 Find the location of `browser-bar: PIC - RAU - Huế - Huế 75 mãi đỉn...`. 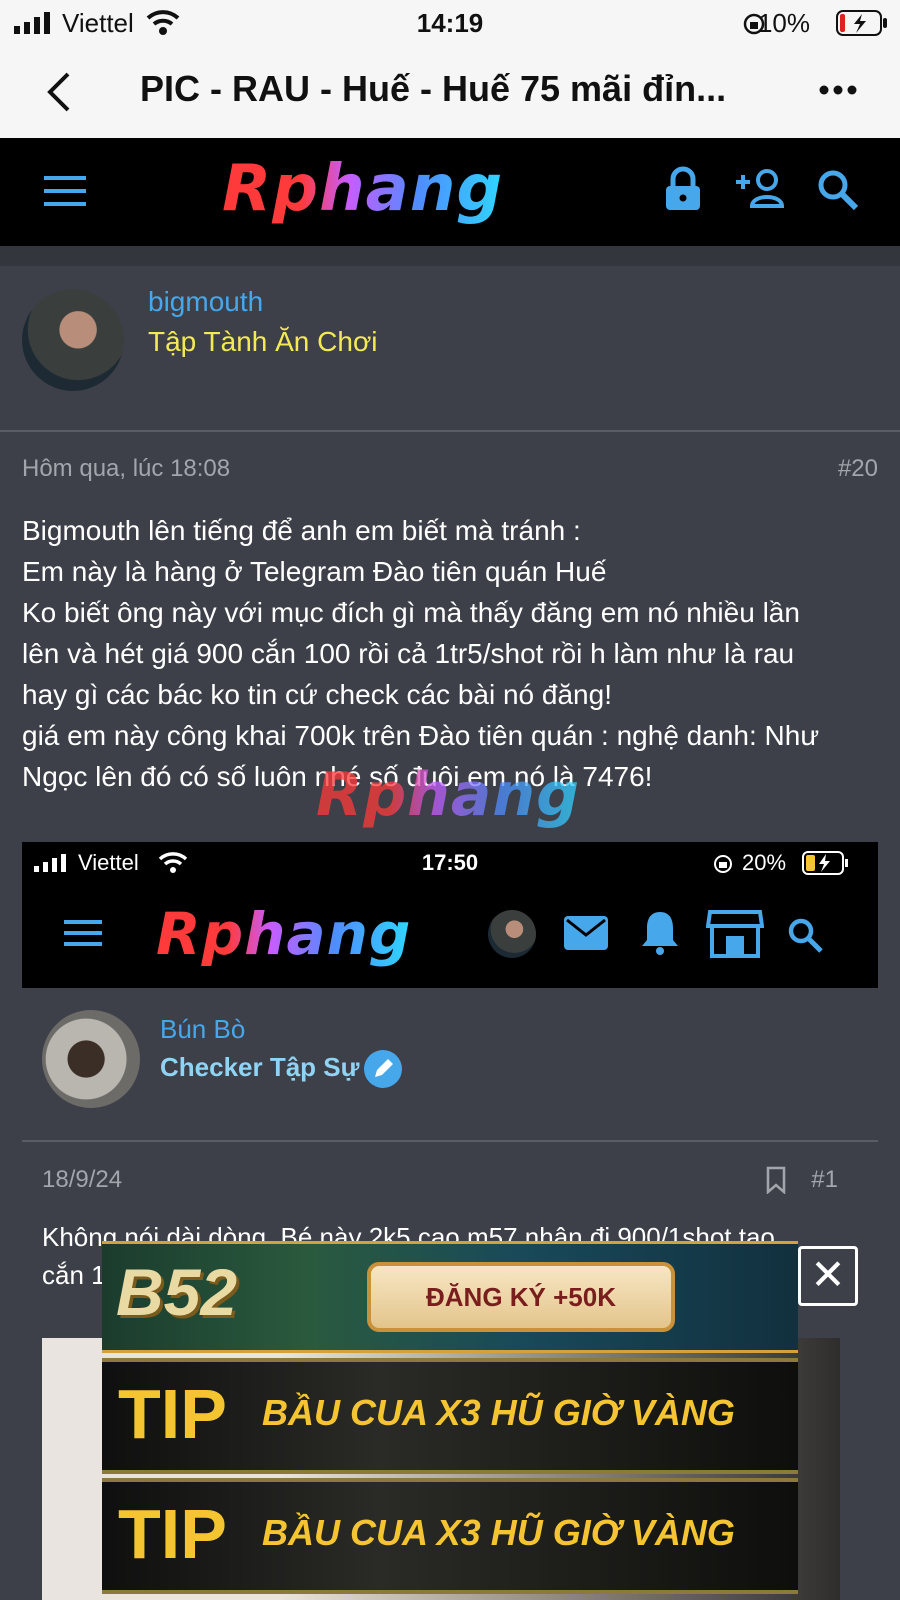

browser-bar: PIC - RAU - Huế - Huế 75 mãi đỉn... is located at coordinates (450, 92).